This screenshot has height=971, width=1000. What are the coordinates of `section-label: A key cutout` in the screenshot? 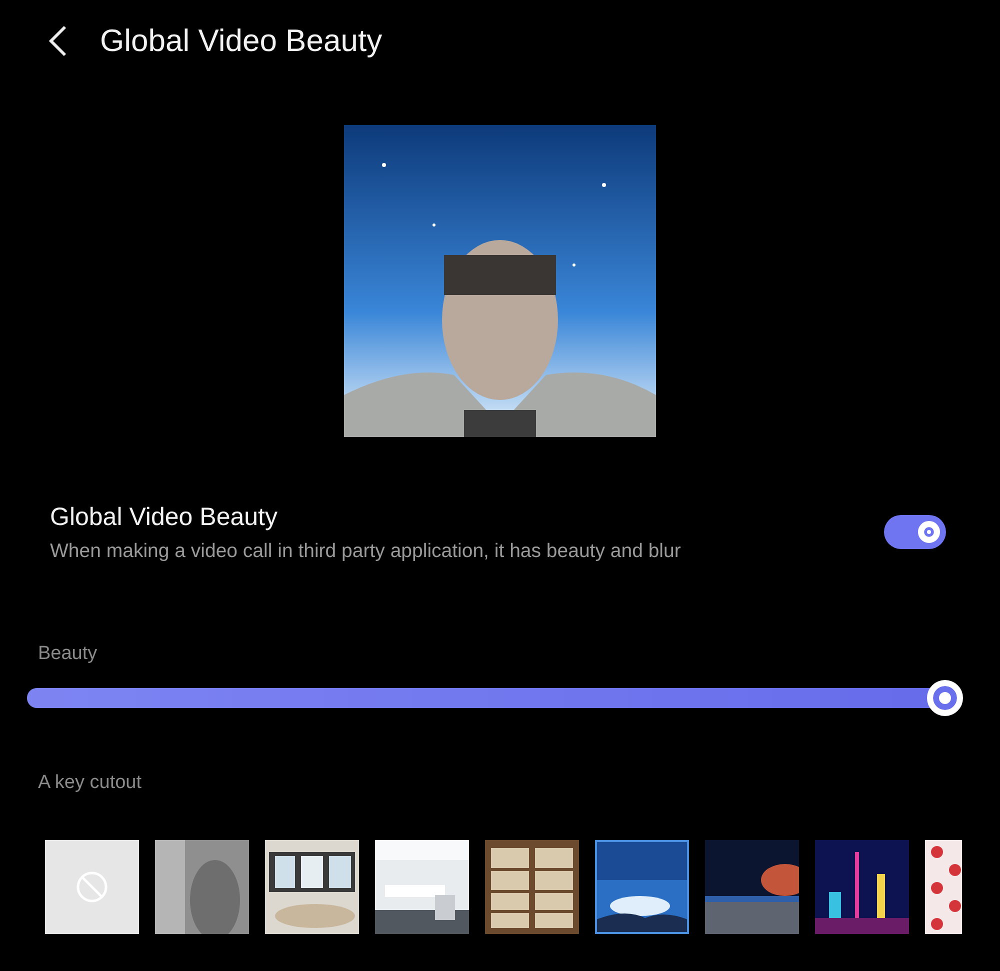 It's located at (90, 783).